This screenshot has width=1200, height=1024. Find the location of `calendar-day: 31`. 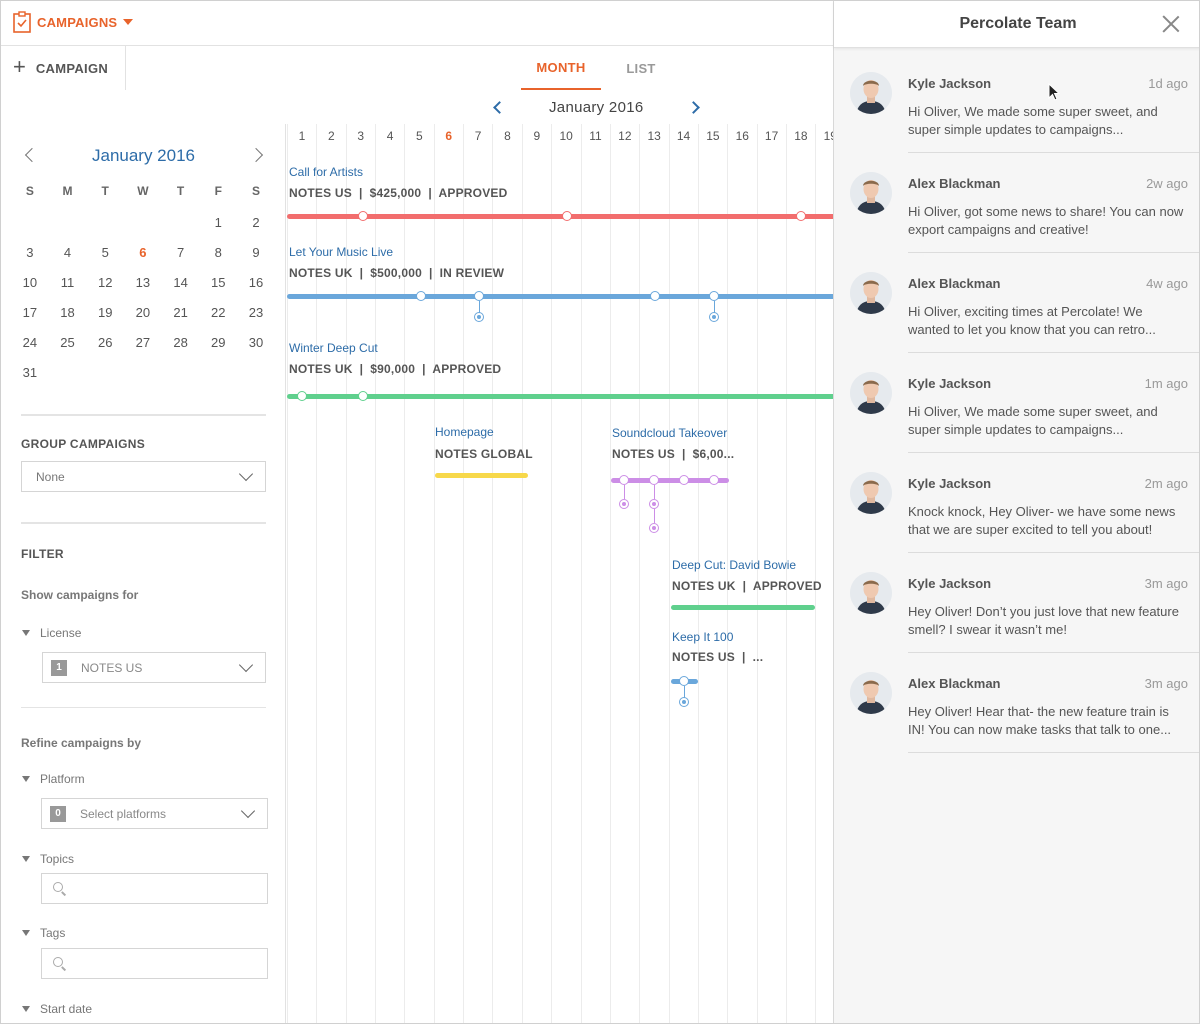

calendar-day: 31 is located at coordinates (30, 373).